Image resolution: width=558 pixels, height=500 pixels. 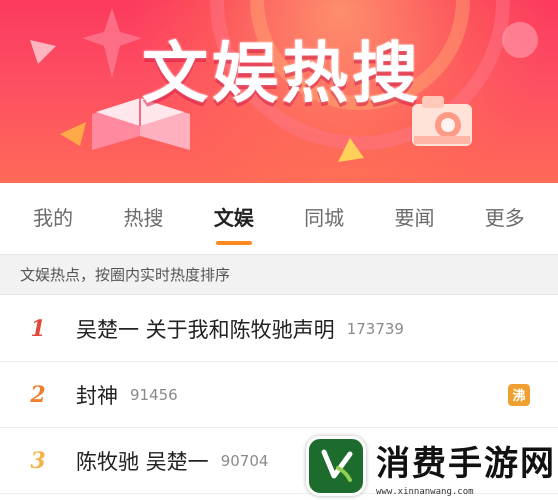 What do you see at coordinates (282, 73) in the screenshot?
I see `banner-title: 文娱热搜` at bounding box center [282, 73].